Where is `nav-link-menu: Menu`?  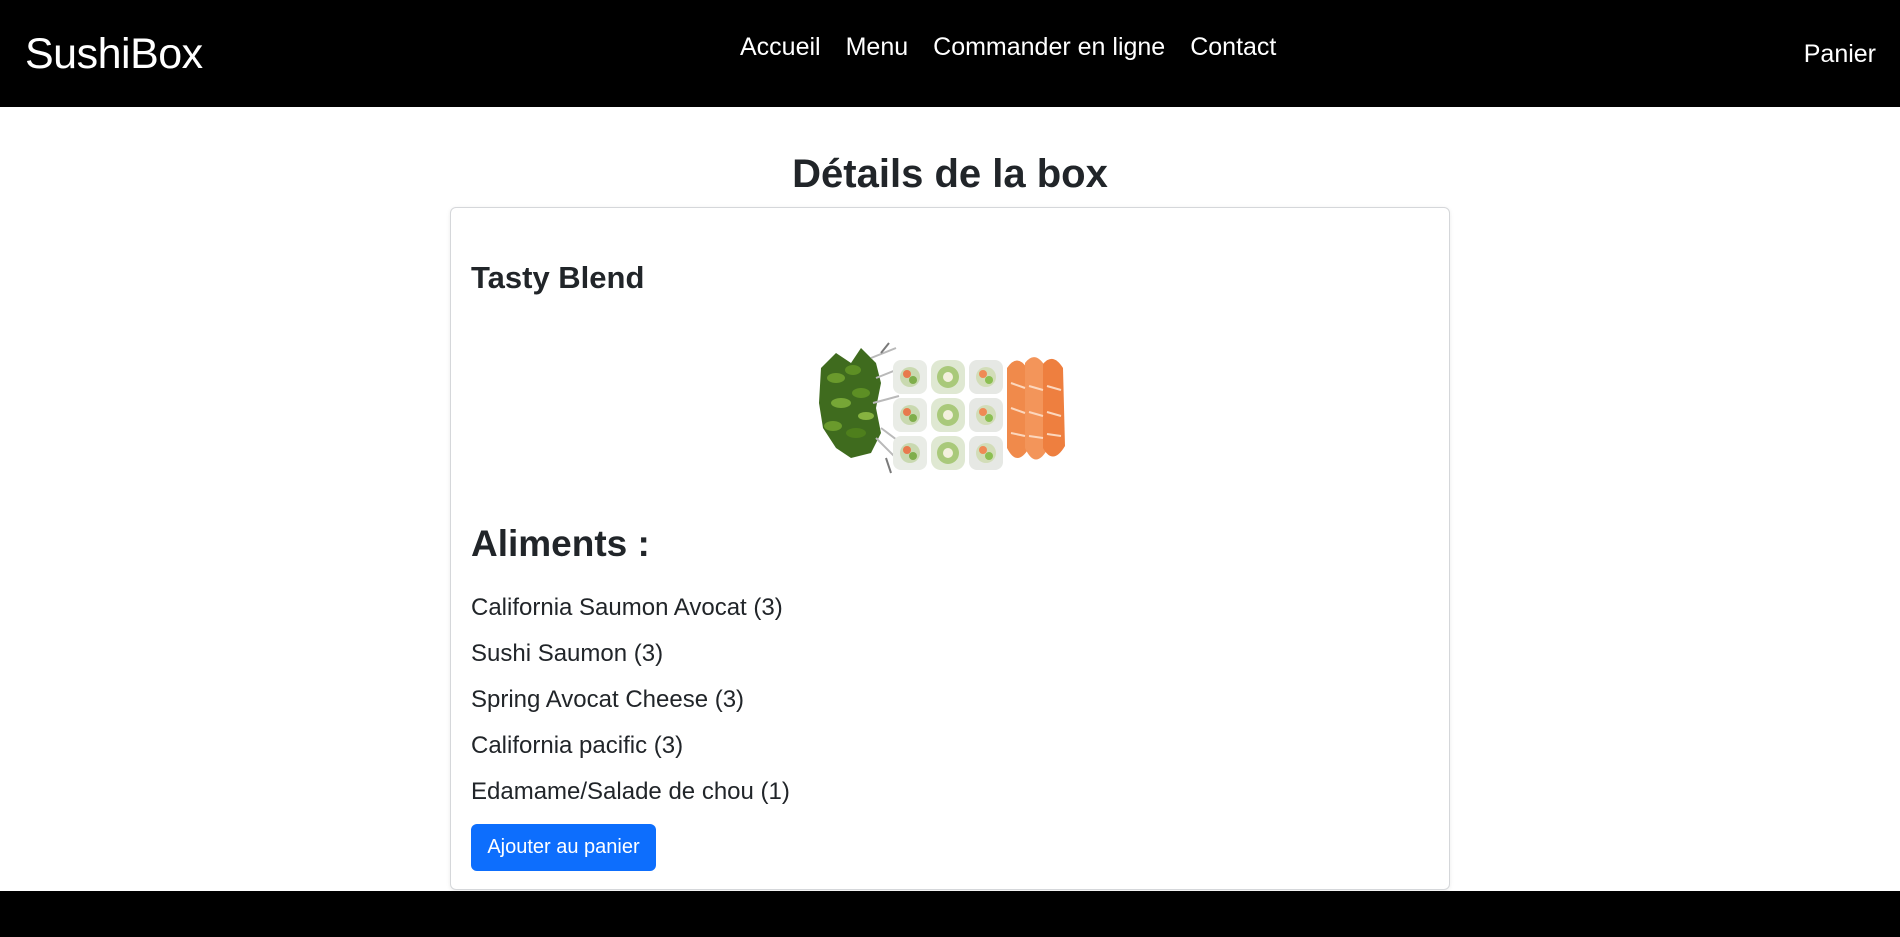
nav-link-menu: Menu is located at coordinates (877, 47).